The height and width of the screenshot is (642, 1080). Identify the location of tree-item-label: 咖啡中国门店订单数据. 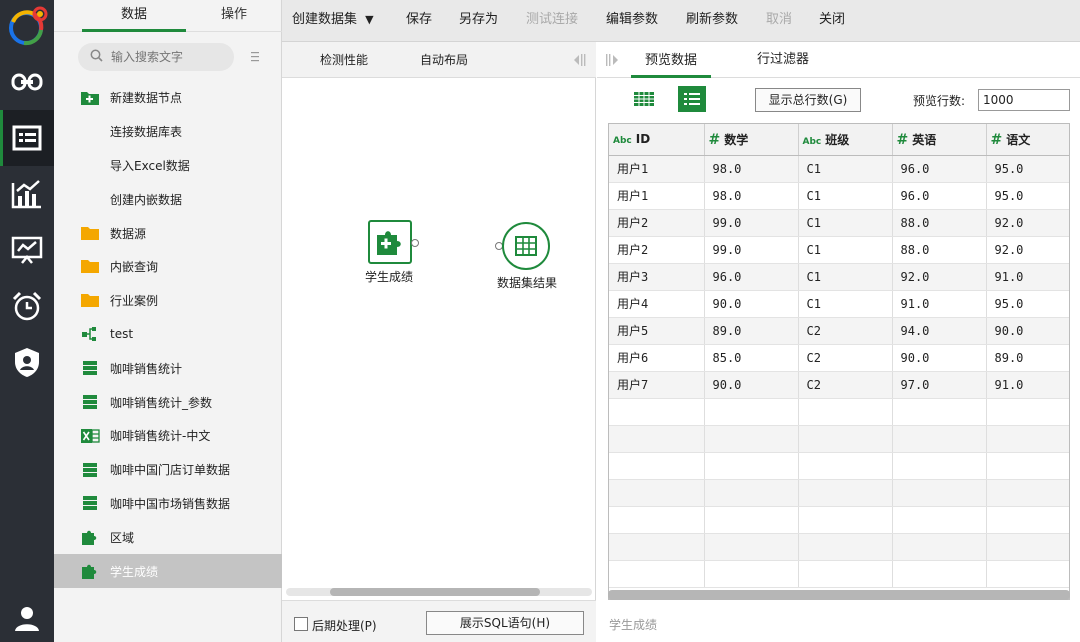
(170, 470).